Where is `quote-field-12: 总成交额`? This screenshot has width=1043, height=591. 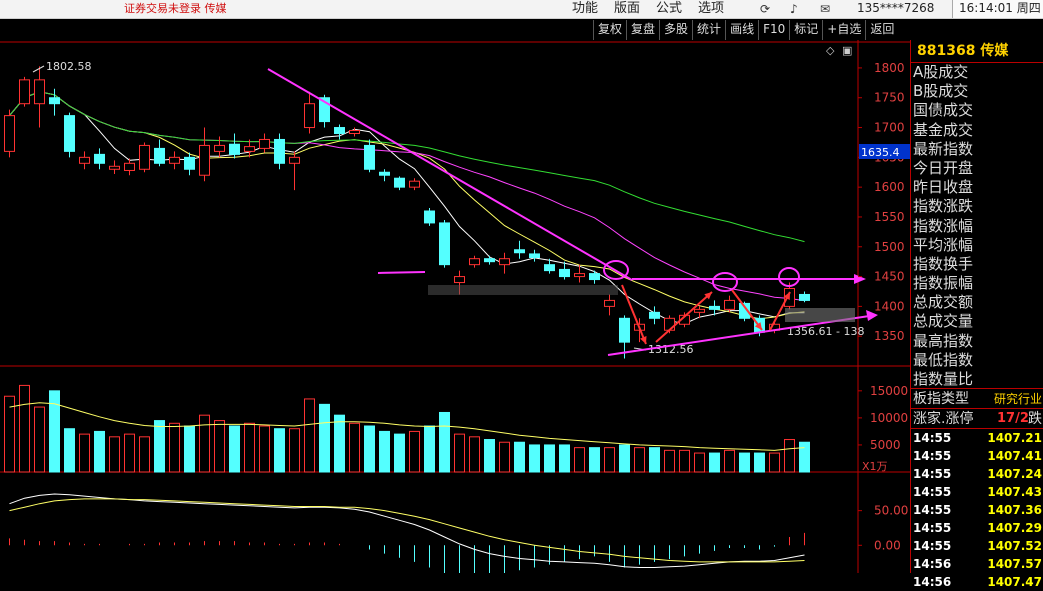
quote-field-12: 总成交额 is located at coordinates (943, 302).